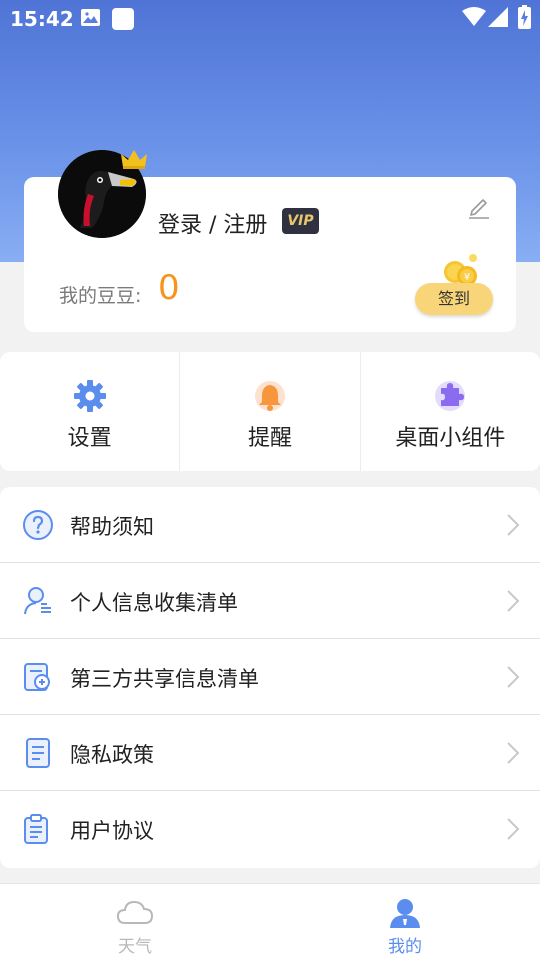 This screenshot has height=960, width=540. What do you see at coordinates (300, 221) in the screenshot?
I see `vip-badge: VIP` at bounding box center [300, 221].